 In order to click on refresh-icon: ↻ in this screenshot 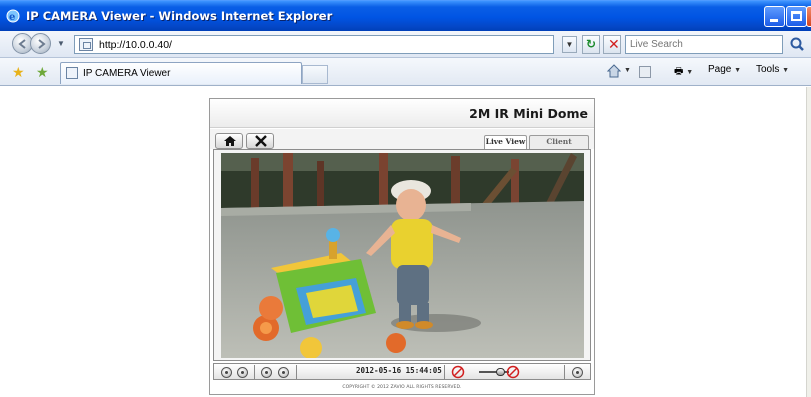, I will do `click(591, 44)`.